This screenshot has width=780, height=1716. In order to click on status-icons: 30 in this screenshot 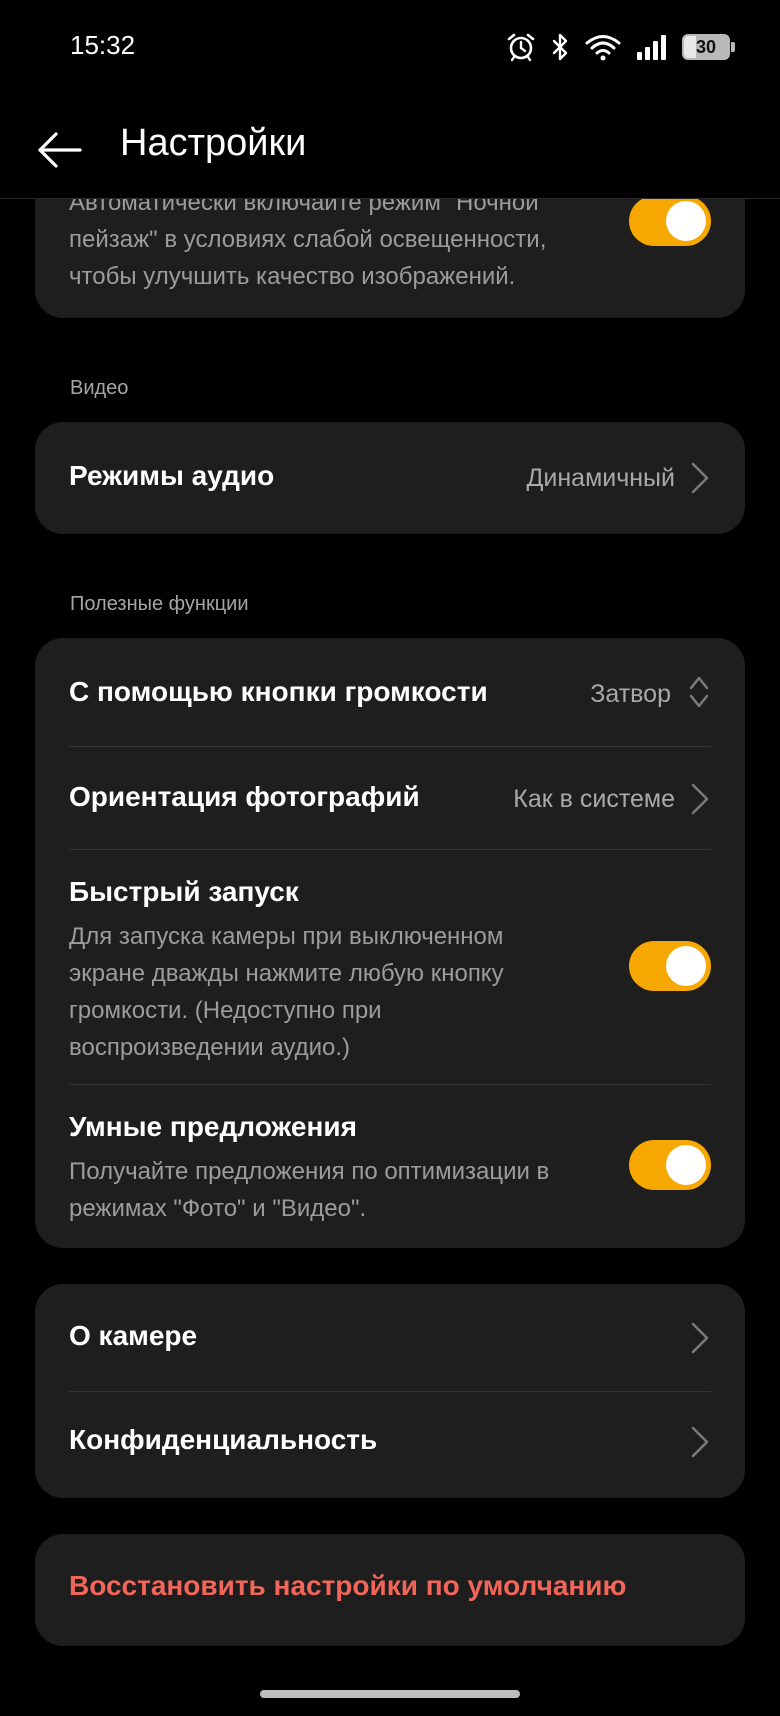, I will do `click(620, 47)`.